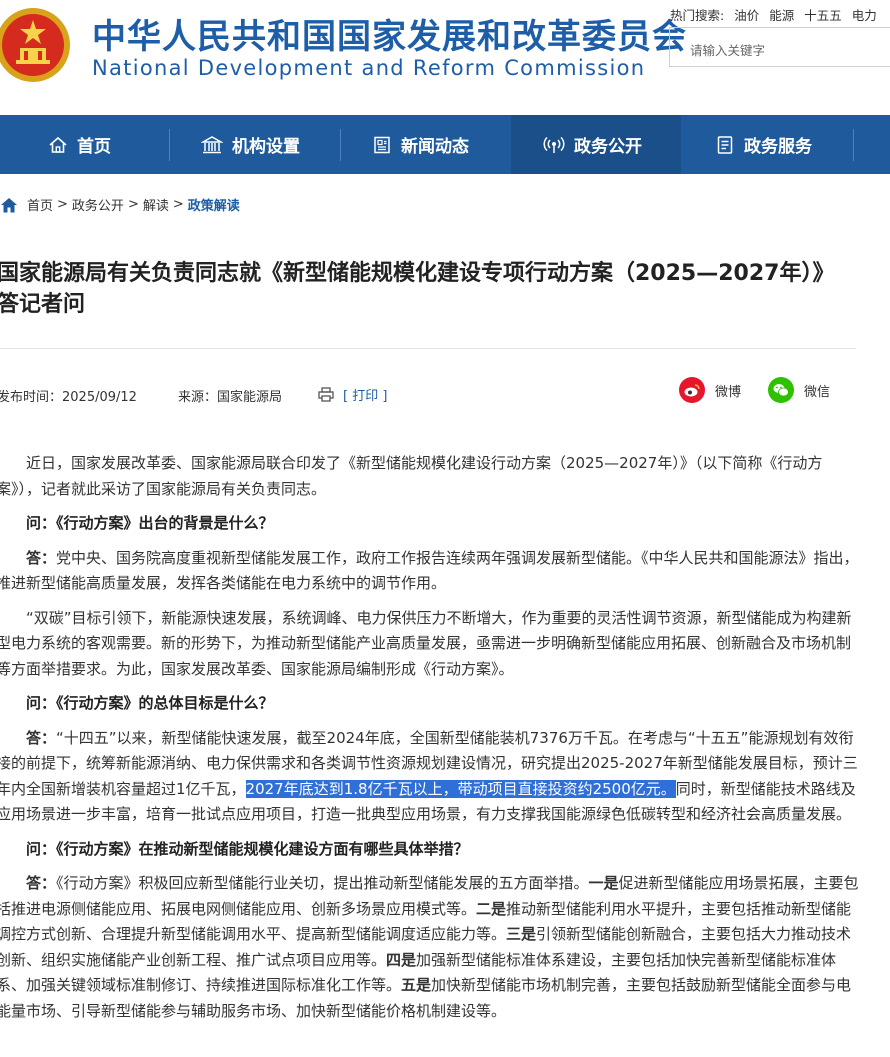 The width and height of the screenshot is (890, 1057). I want to click on nav-item-services: 政务服务, so click(763, 144).